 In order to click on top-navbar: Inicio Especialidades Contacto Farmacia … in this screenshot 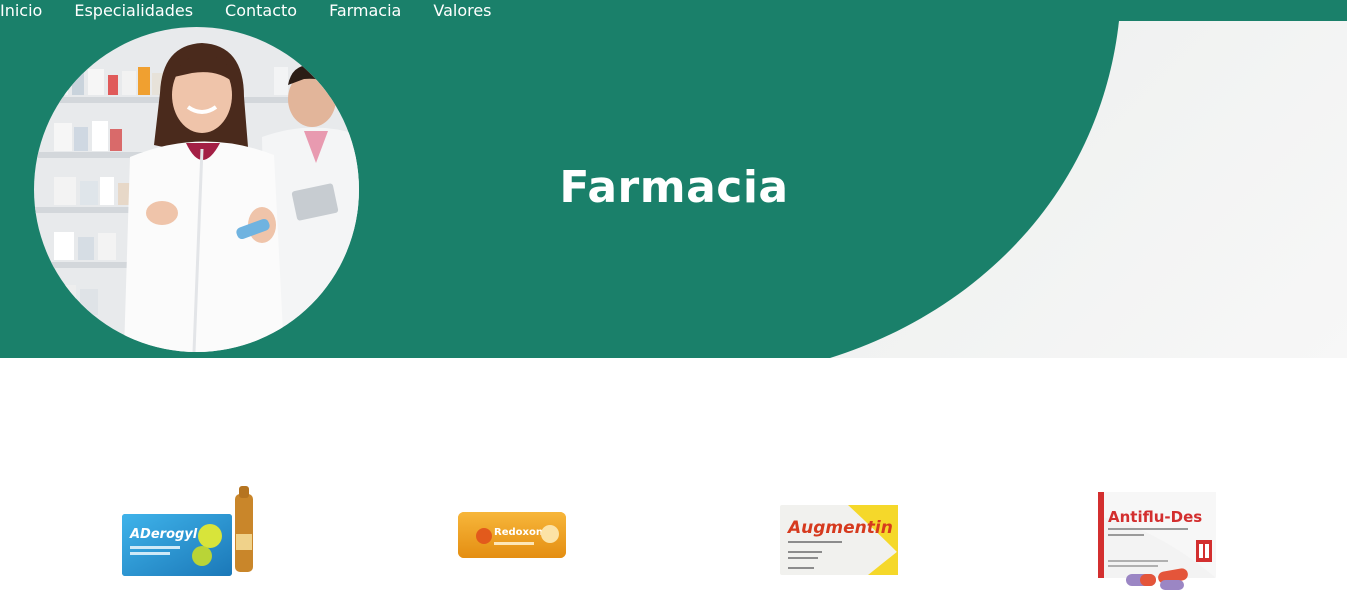, I will do `click(673, 10)`.